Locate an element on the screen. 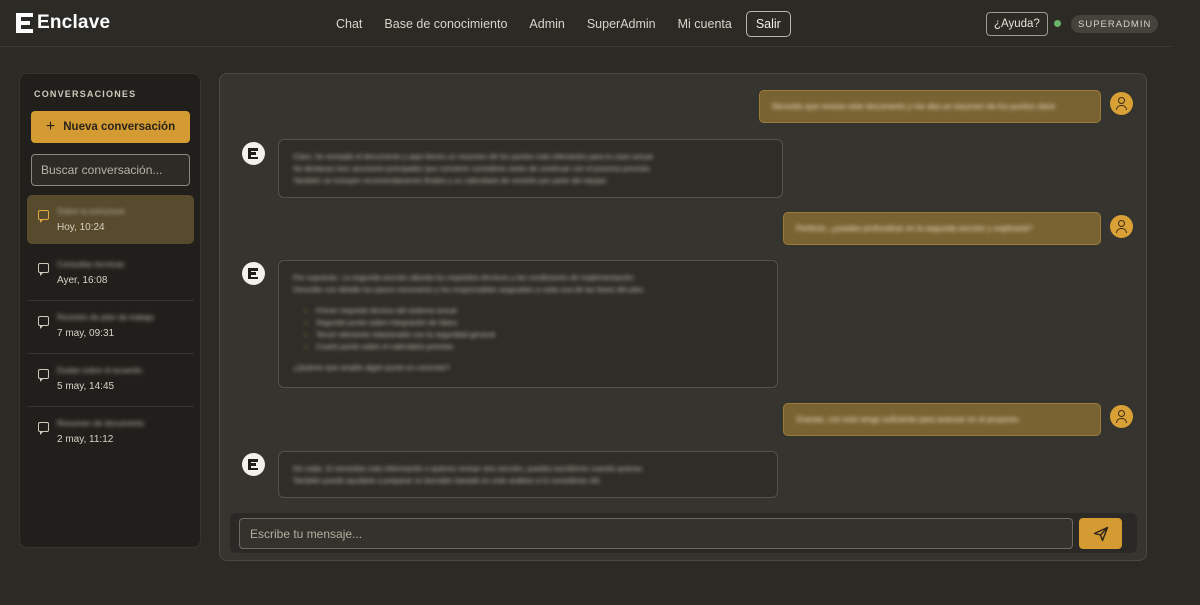 The width and height of the screenshot is (1200, 605). conversation-item: Consultas tecnicas Ayer, 16:08 is located at coordinates (110, 274).